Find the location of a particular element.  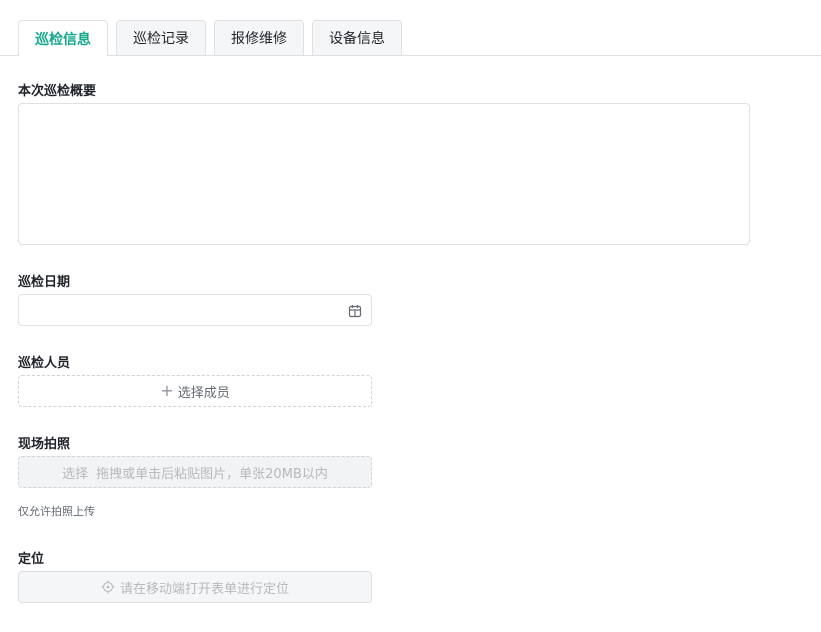

select-member-label: 选择成员 is located at coordinates (203, 393).